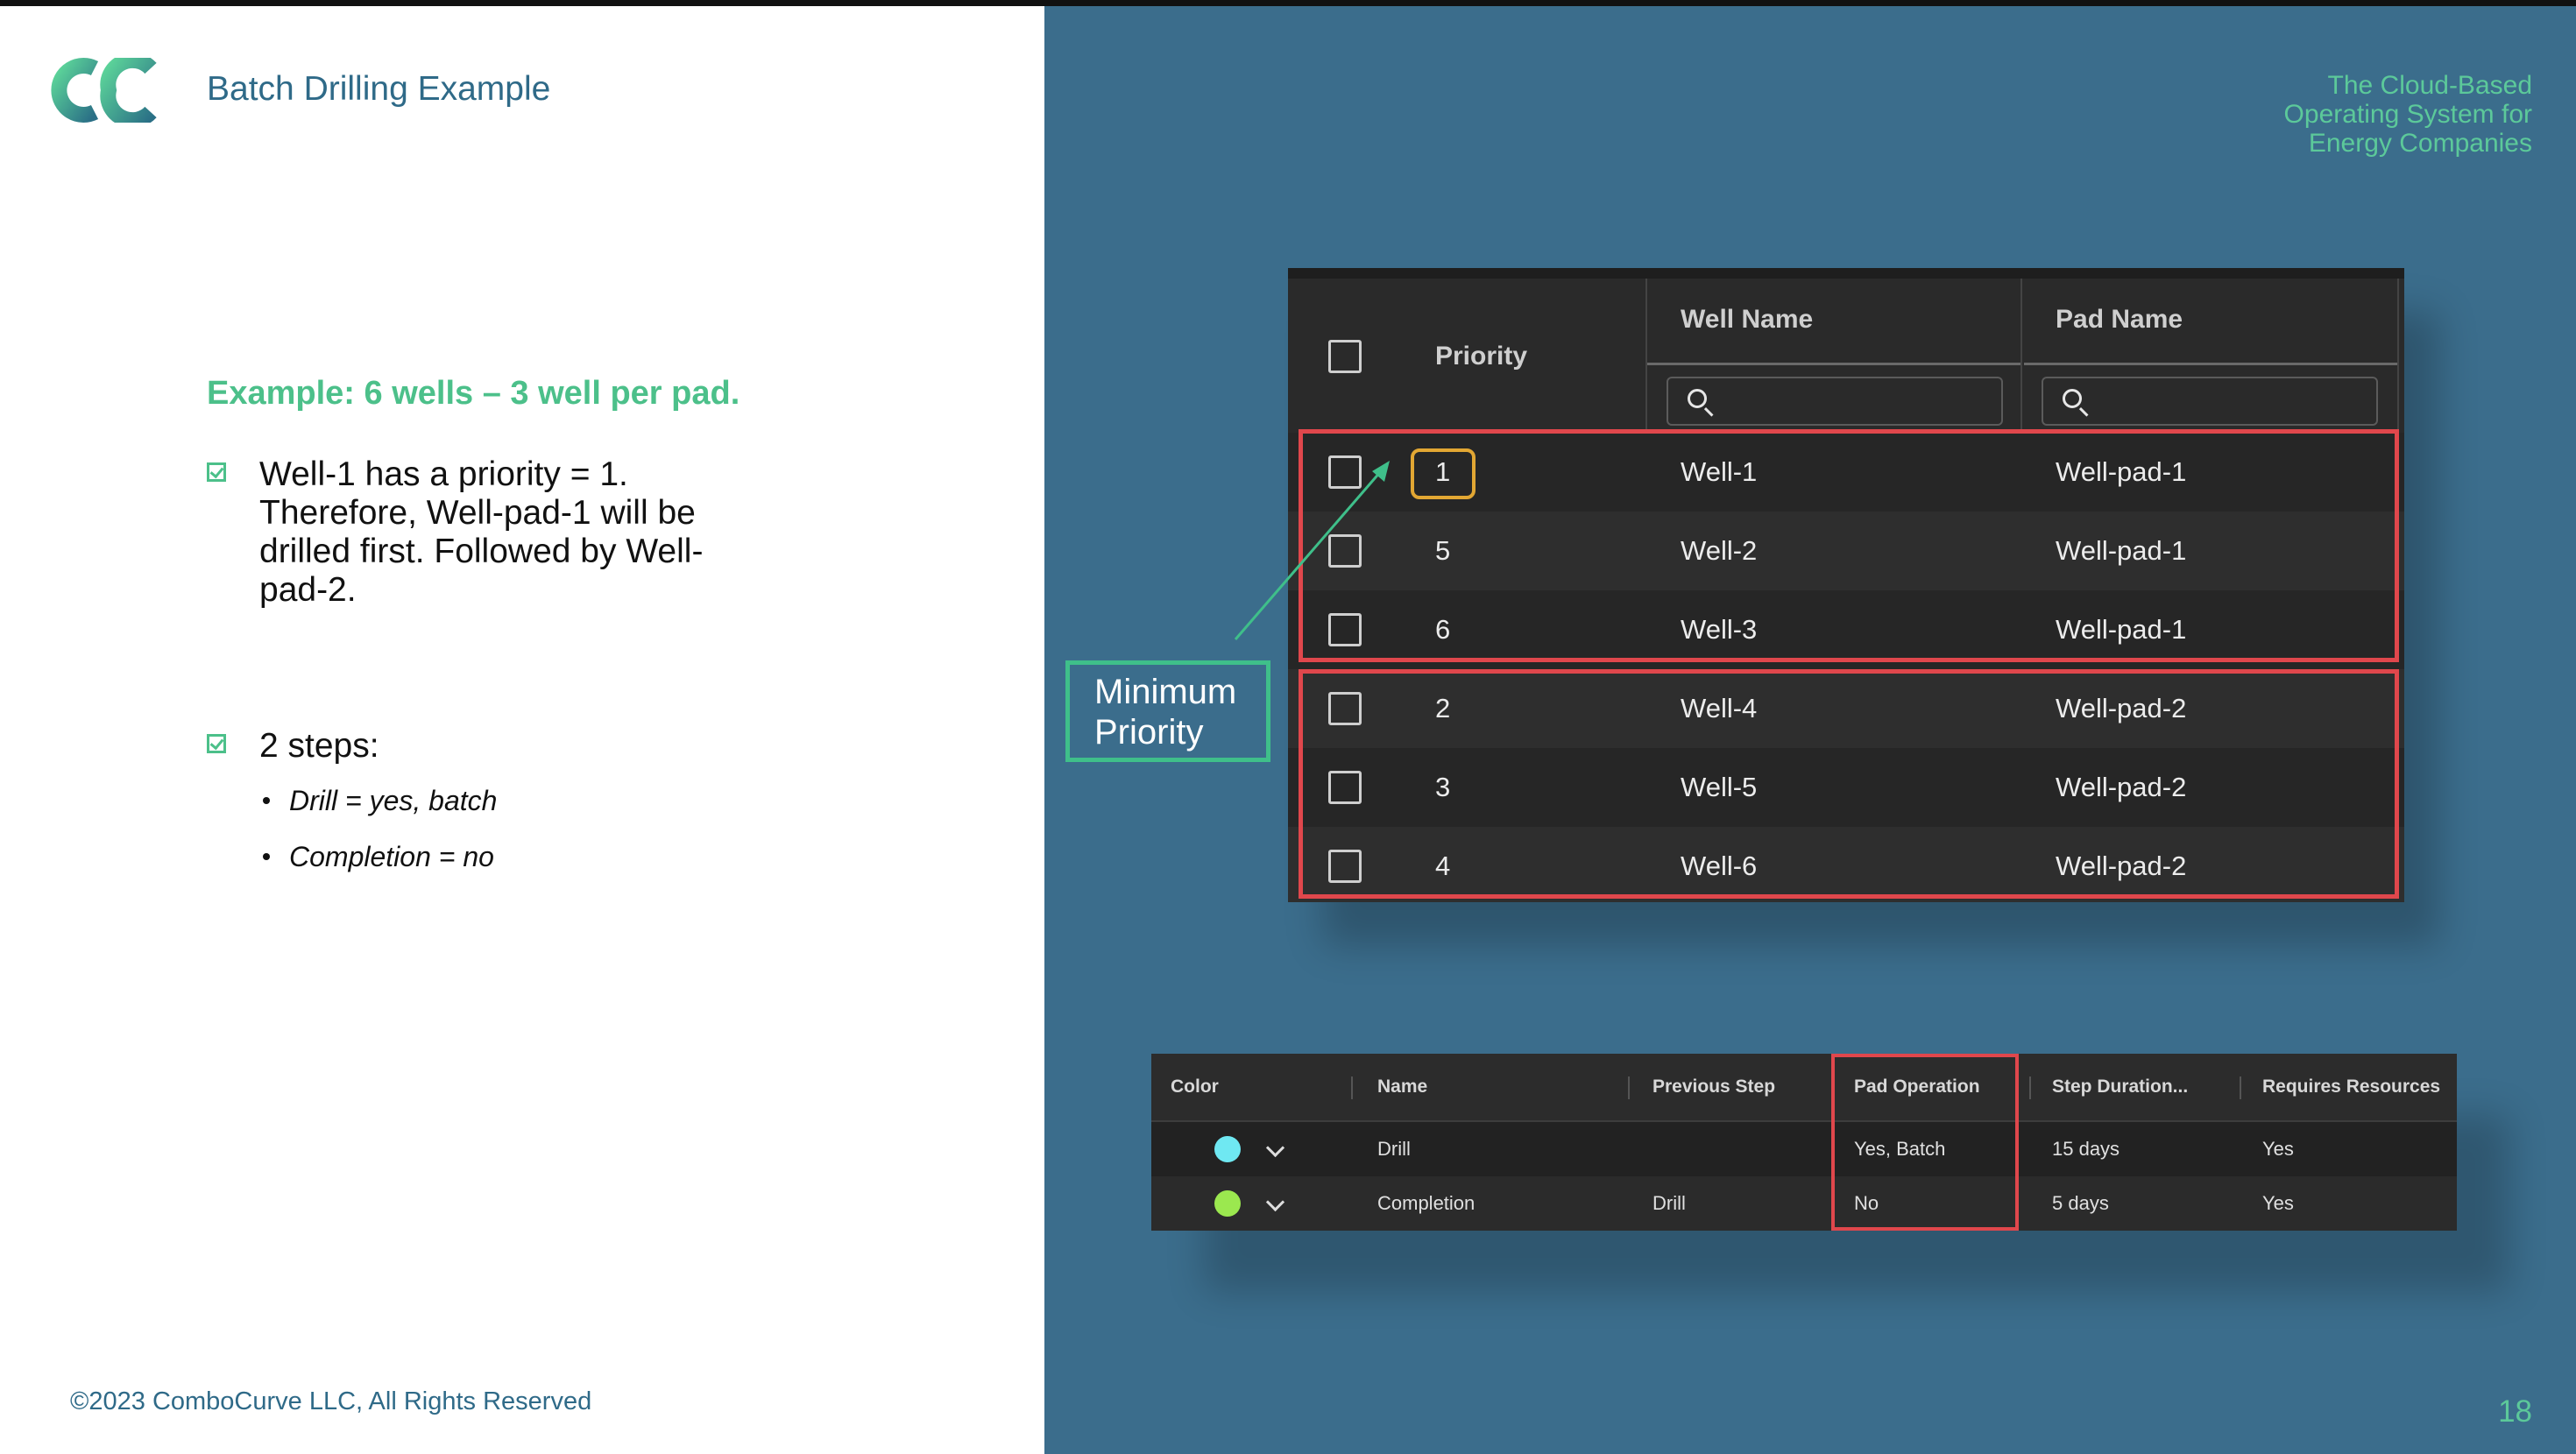 The image size is (2576, 1454). Describe the element at coordinates (1835, 401) in the screenshot. I see `well-name-search-input` at that location.